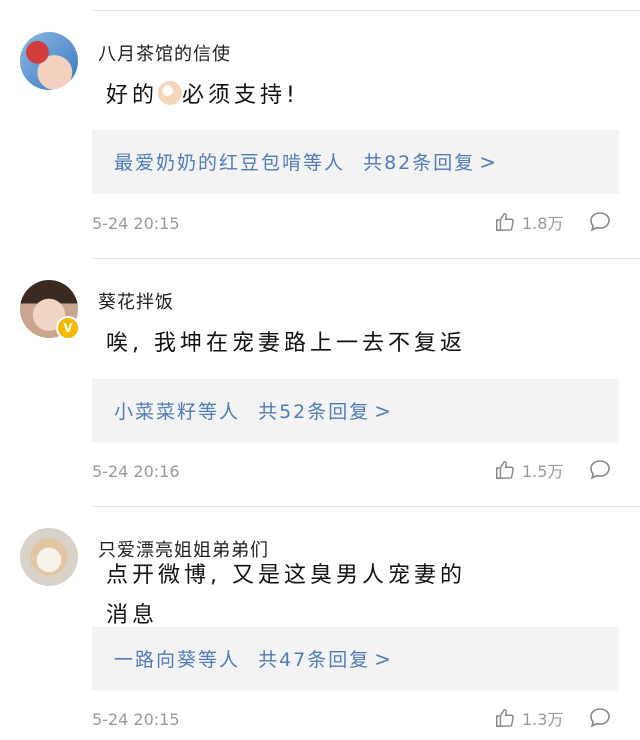 The width and height of the screenshot is (640, 740). I want to click on like-button: 1.3万, so click(528, 718).